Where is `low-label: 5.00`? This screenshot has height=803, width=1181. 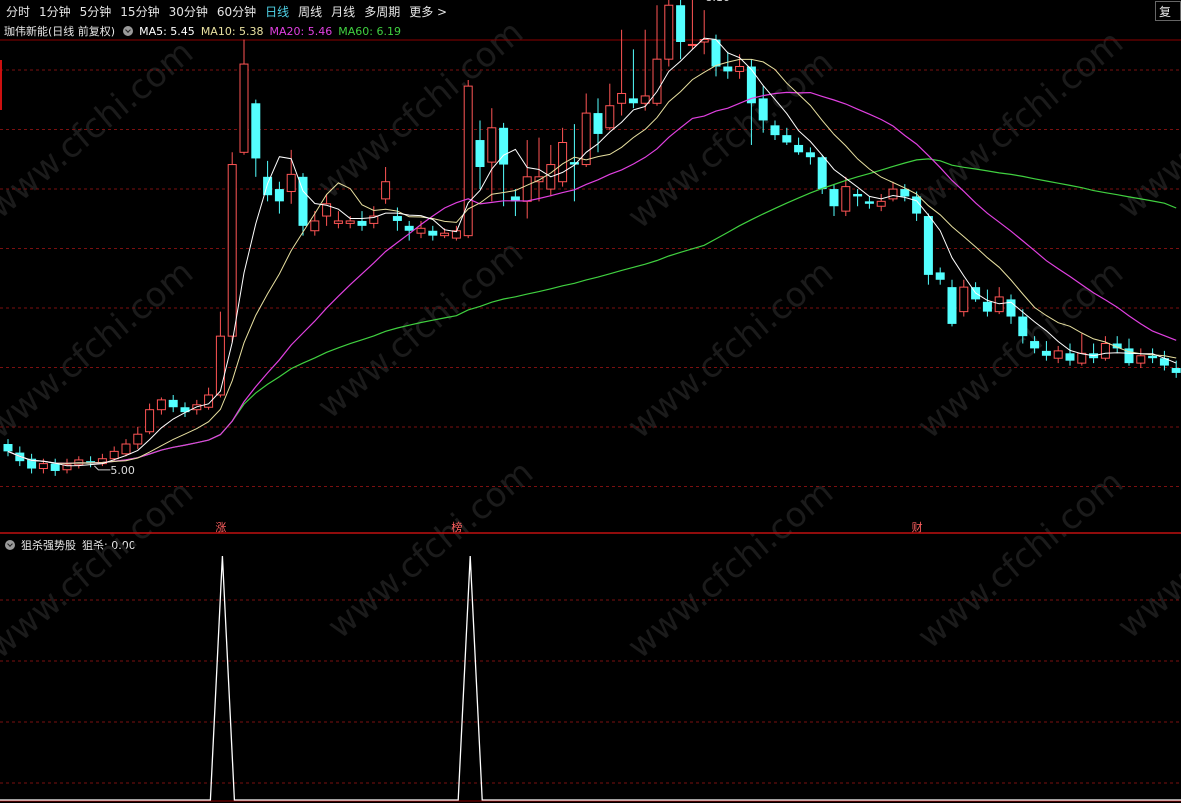
low-label: 5.00 is located at coordinates (122, 470).